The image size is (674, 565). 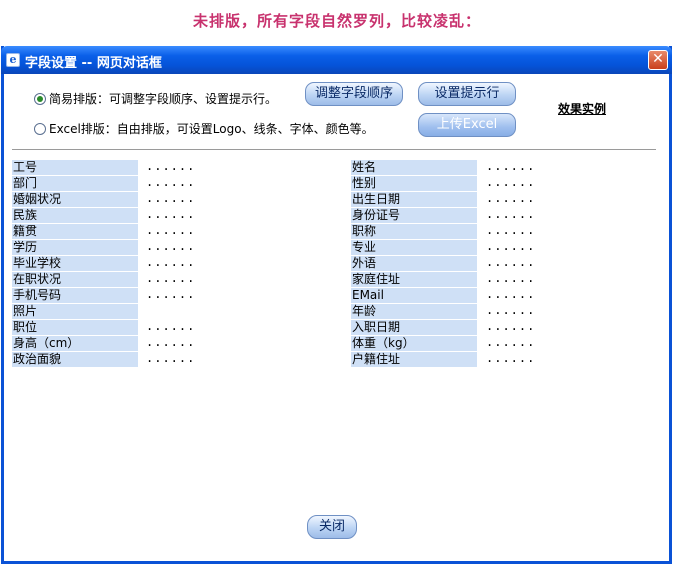 I want to click on radio-excel-layout, so click(x=40, y=128).